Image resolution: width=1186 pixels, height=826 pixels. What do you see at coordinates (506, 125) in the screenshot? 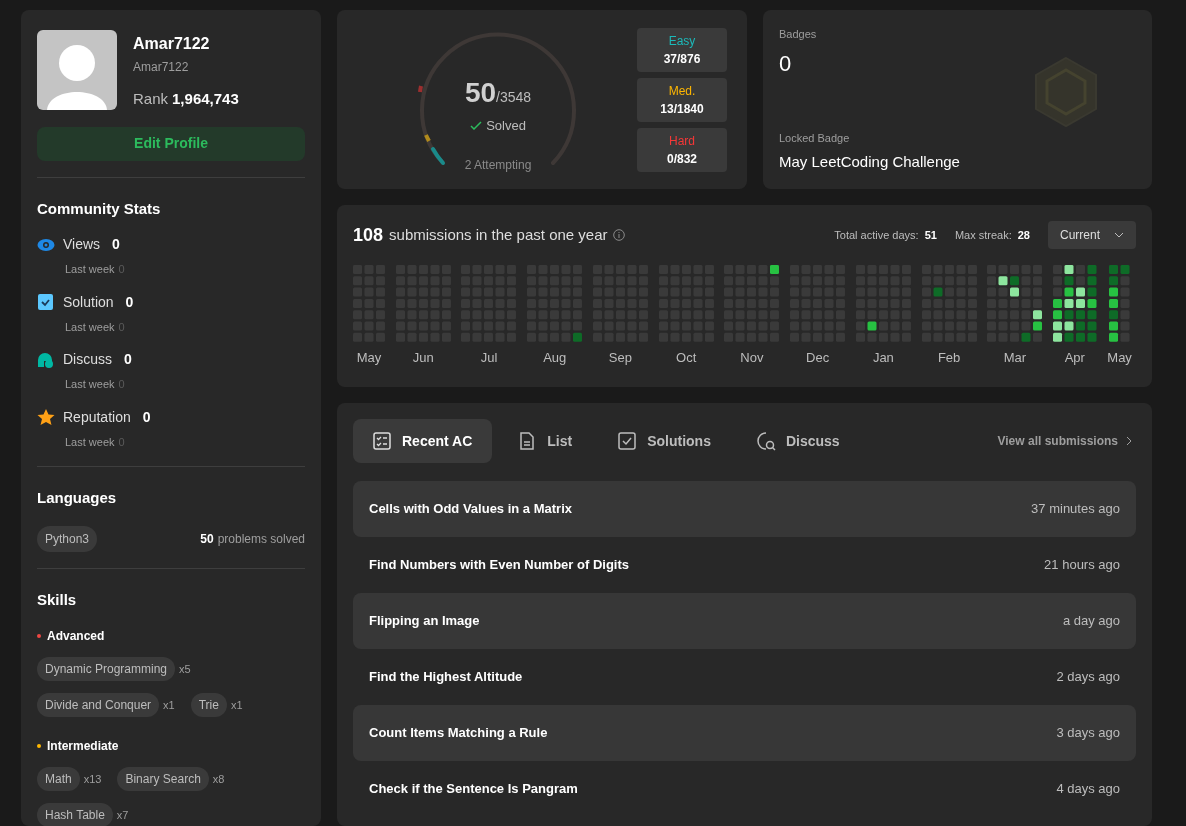
I see `solved-label: Solved` at bounding box center [506, 125].